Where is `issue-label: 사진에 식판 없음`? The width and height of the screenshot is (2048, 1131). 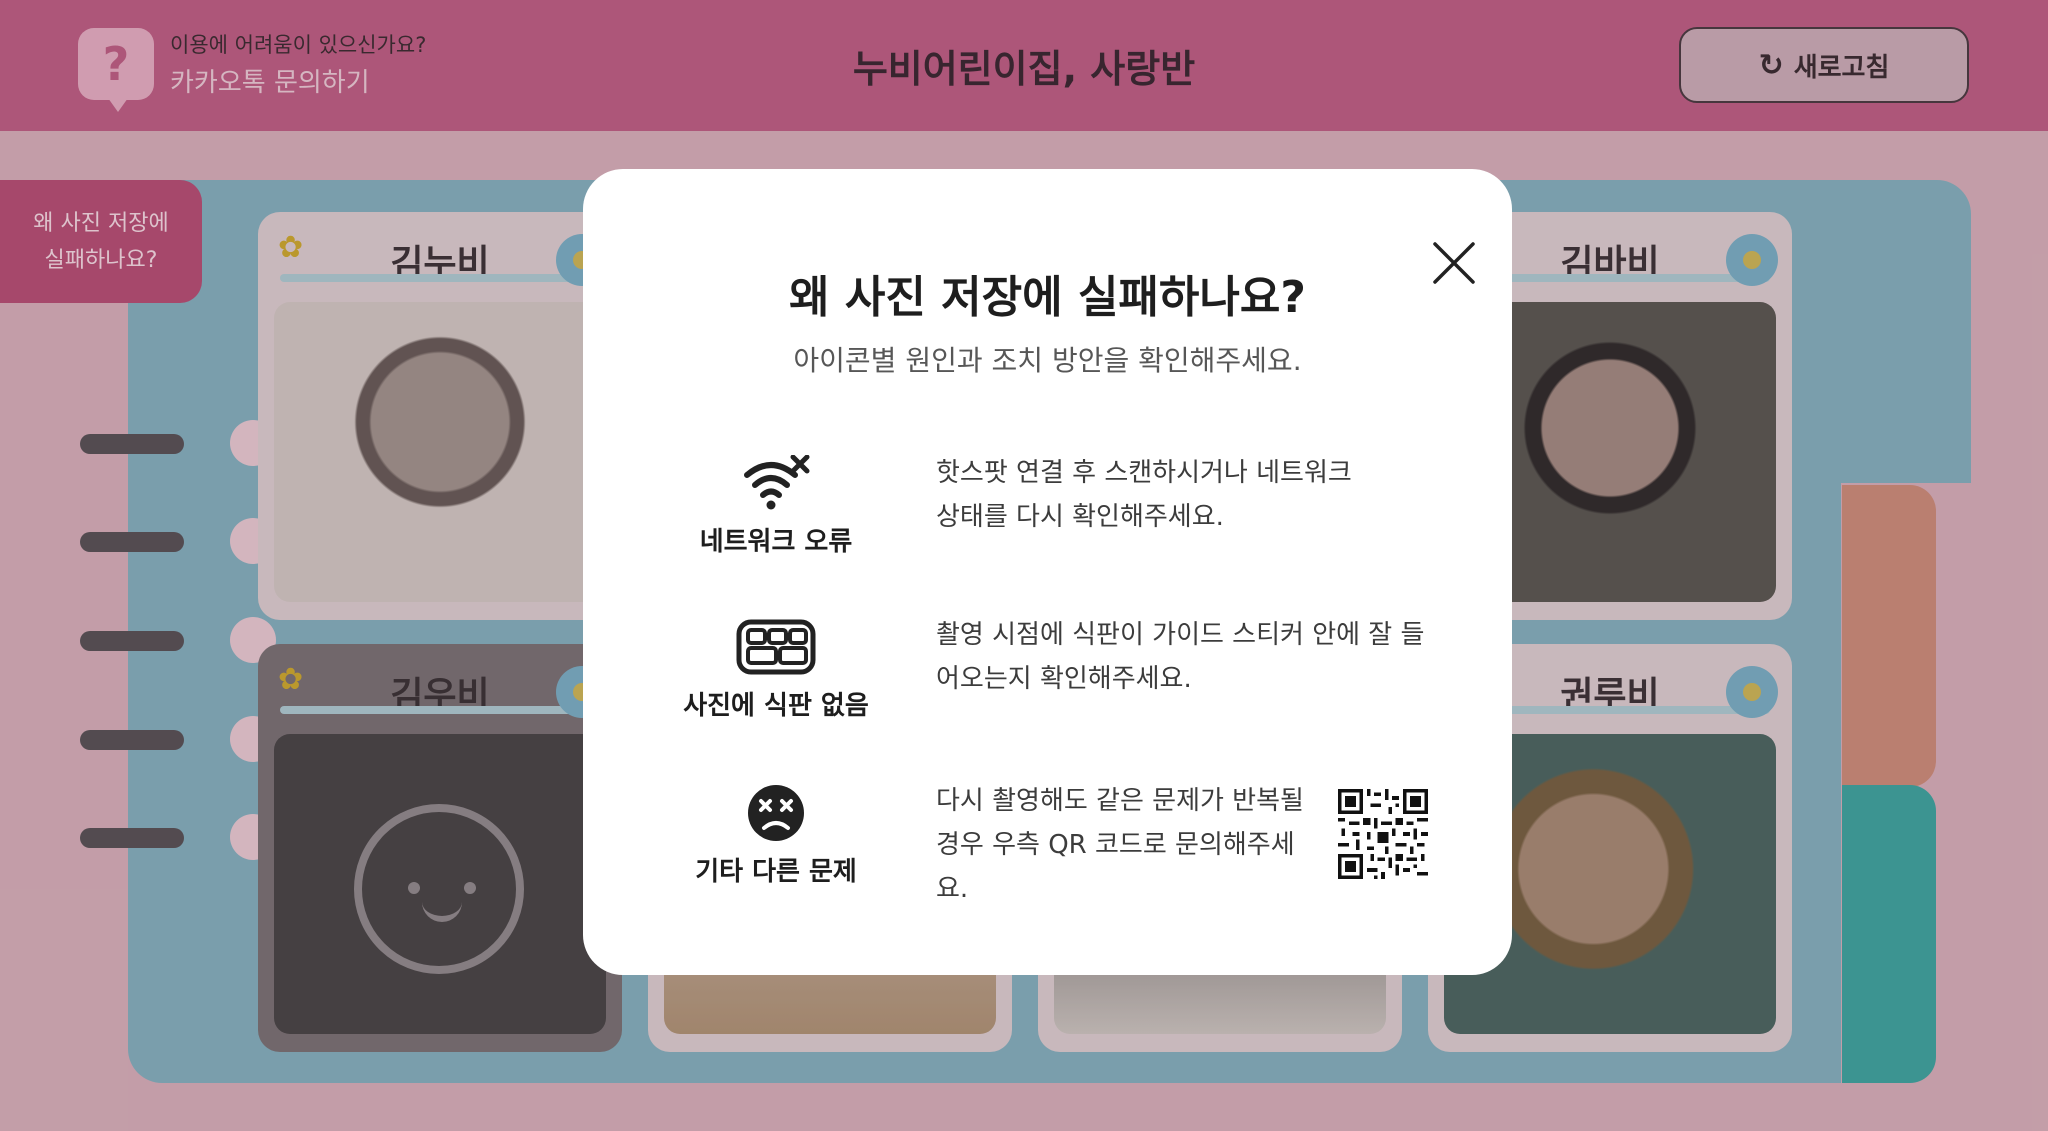
issue-label: 사진에 식판 없음 is located at coordinates (776, 706).